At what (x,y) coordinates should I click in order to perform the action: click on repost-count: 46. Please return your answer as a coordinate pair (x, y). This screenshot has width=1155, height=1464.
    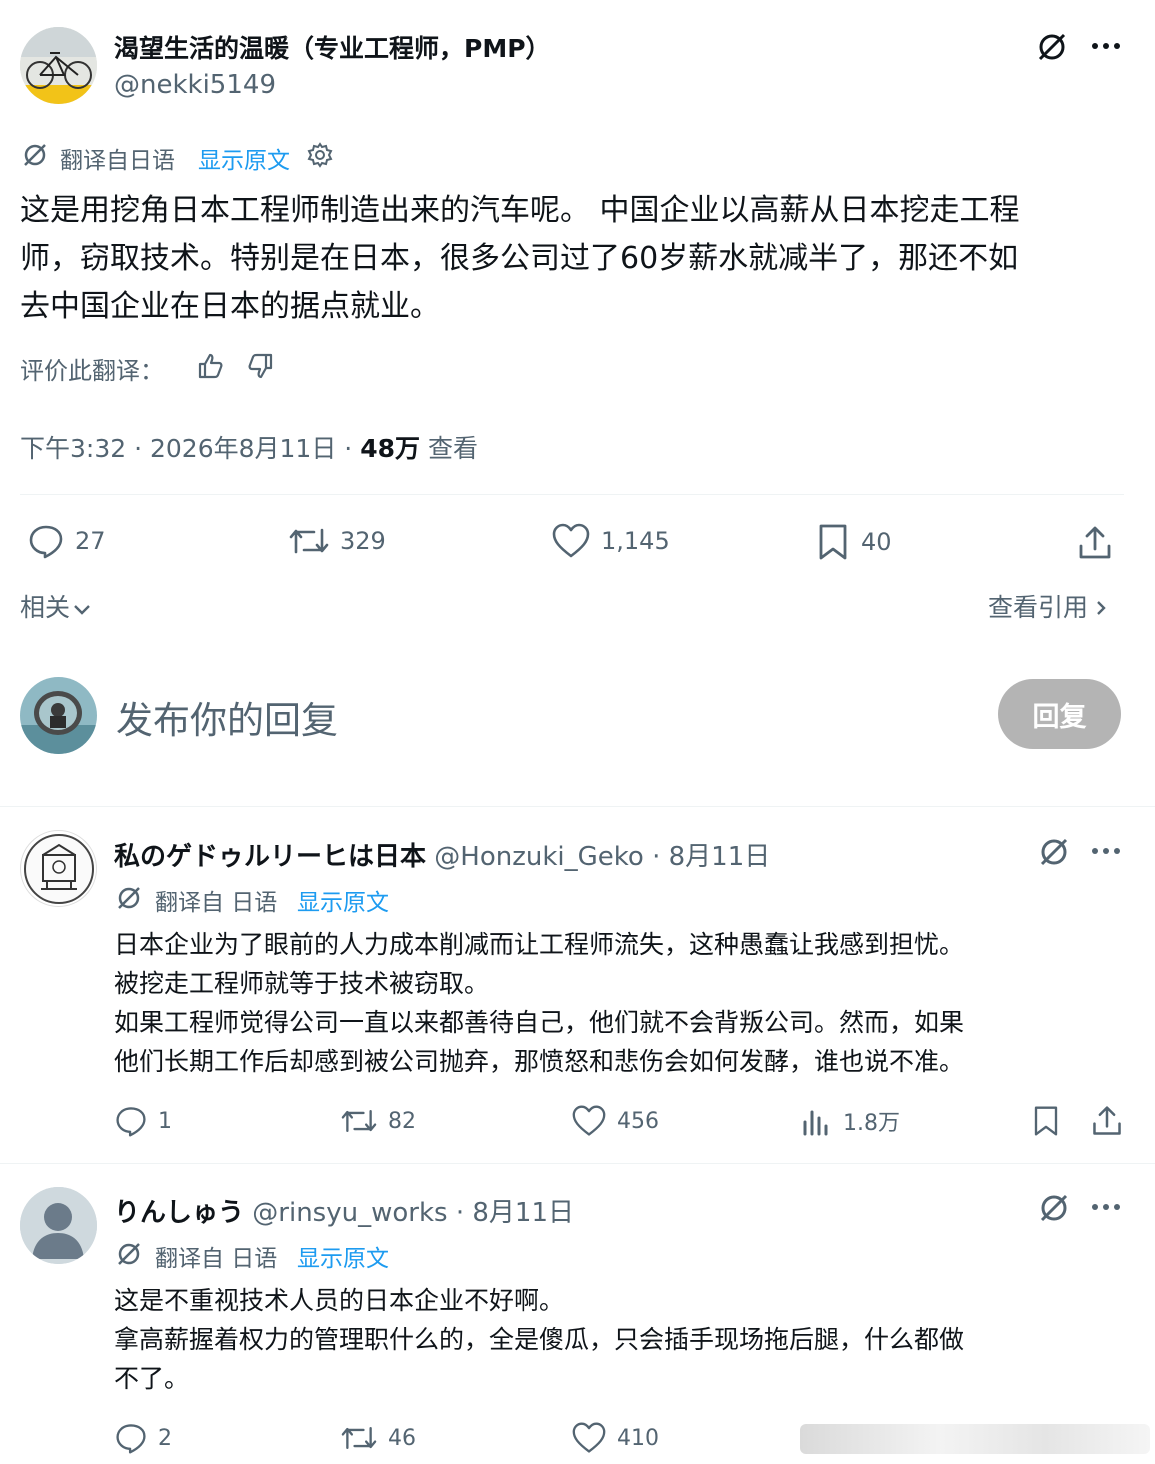
    Looking at the image, I should click on (402, 1438).